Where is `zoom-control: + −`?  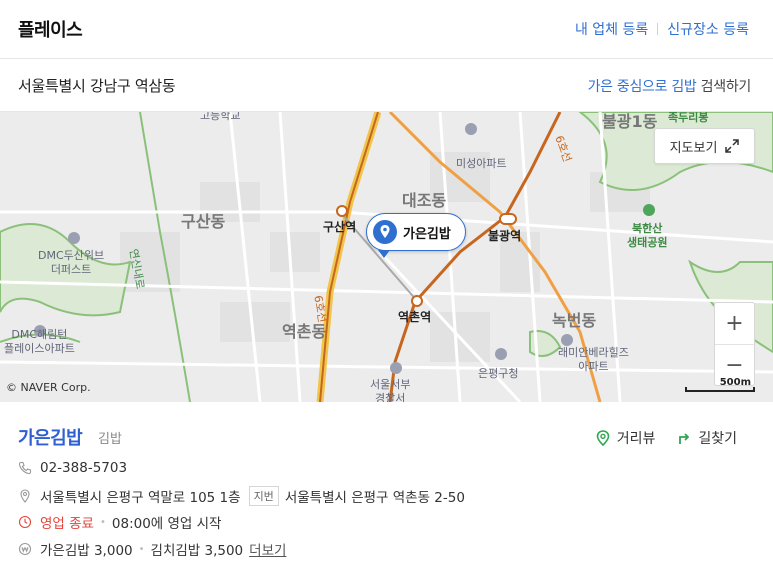
zoom-control: + − is located at coordinates (734, 344).